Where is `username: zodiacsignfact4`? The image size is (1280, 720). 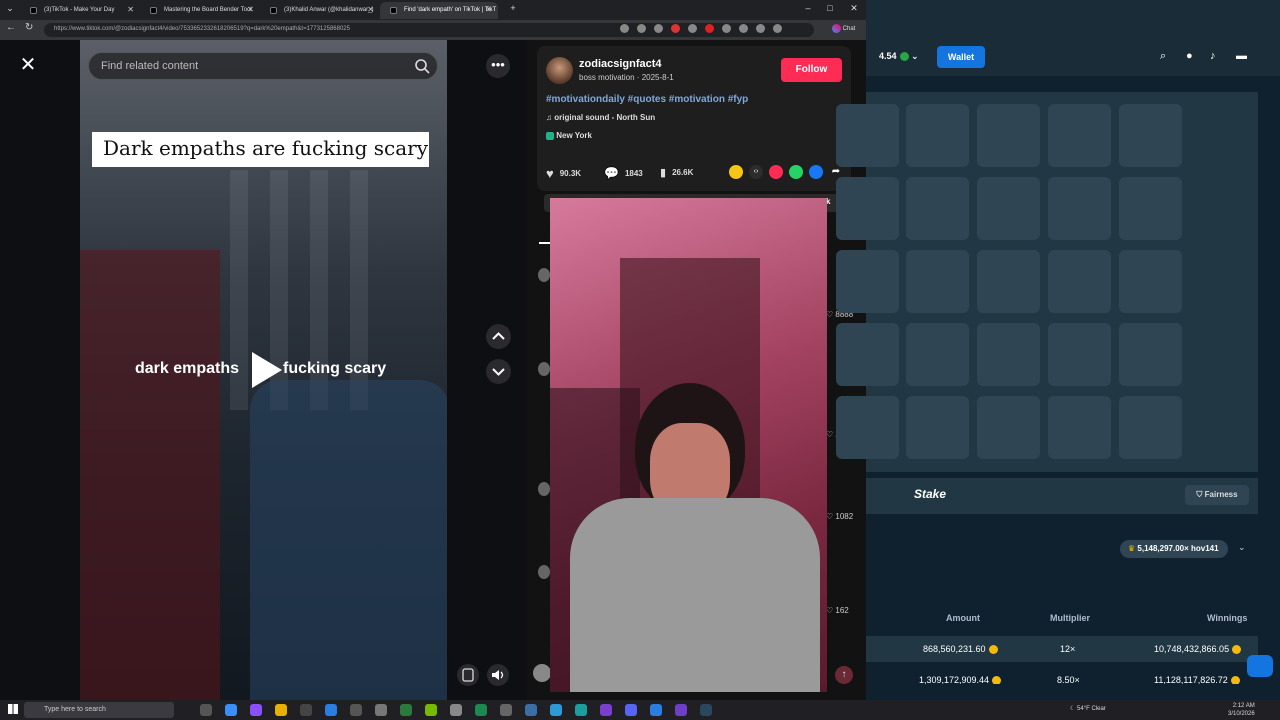
username: zodiacsignfact4 is located at coordinates (620, 64).